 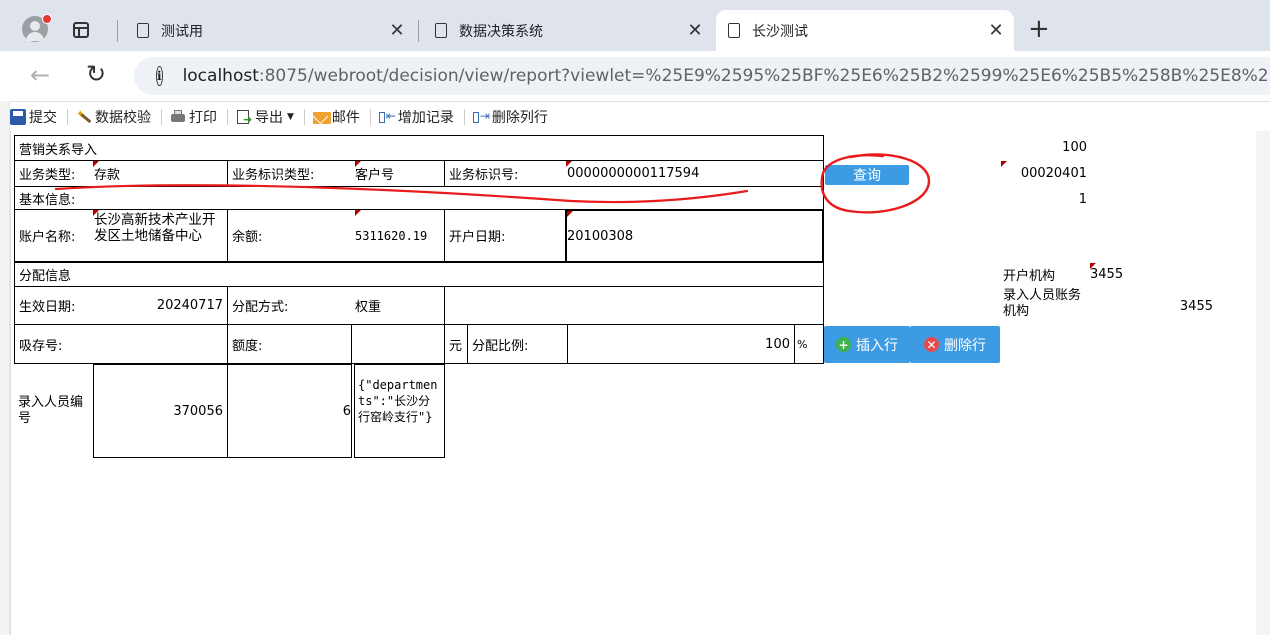 What do you see at coordinates (54, 305) in the screenshot?
I see `effective-date-label: 生效日期:` at bounding box center [54, 305].